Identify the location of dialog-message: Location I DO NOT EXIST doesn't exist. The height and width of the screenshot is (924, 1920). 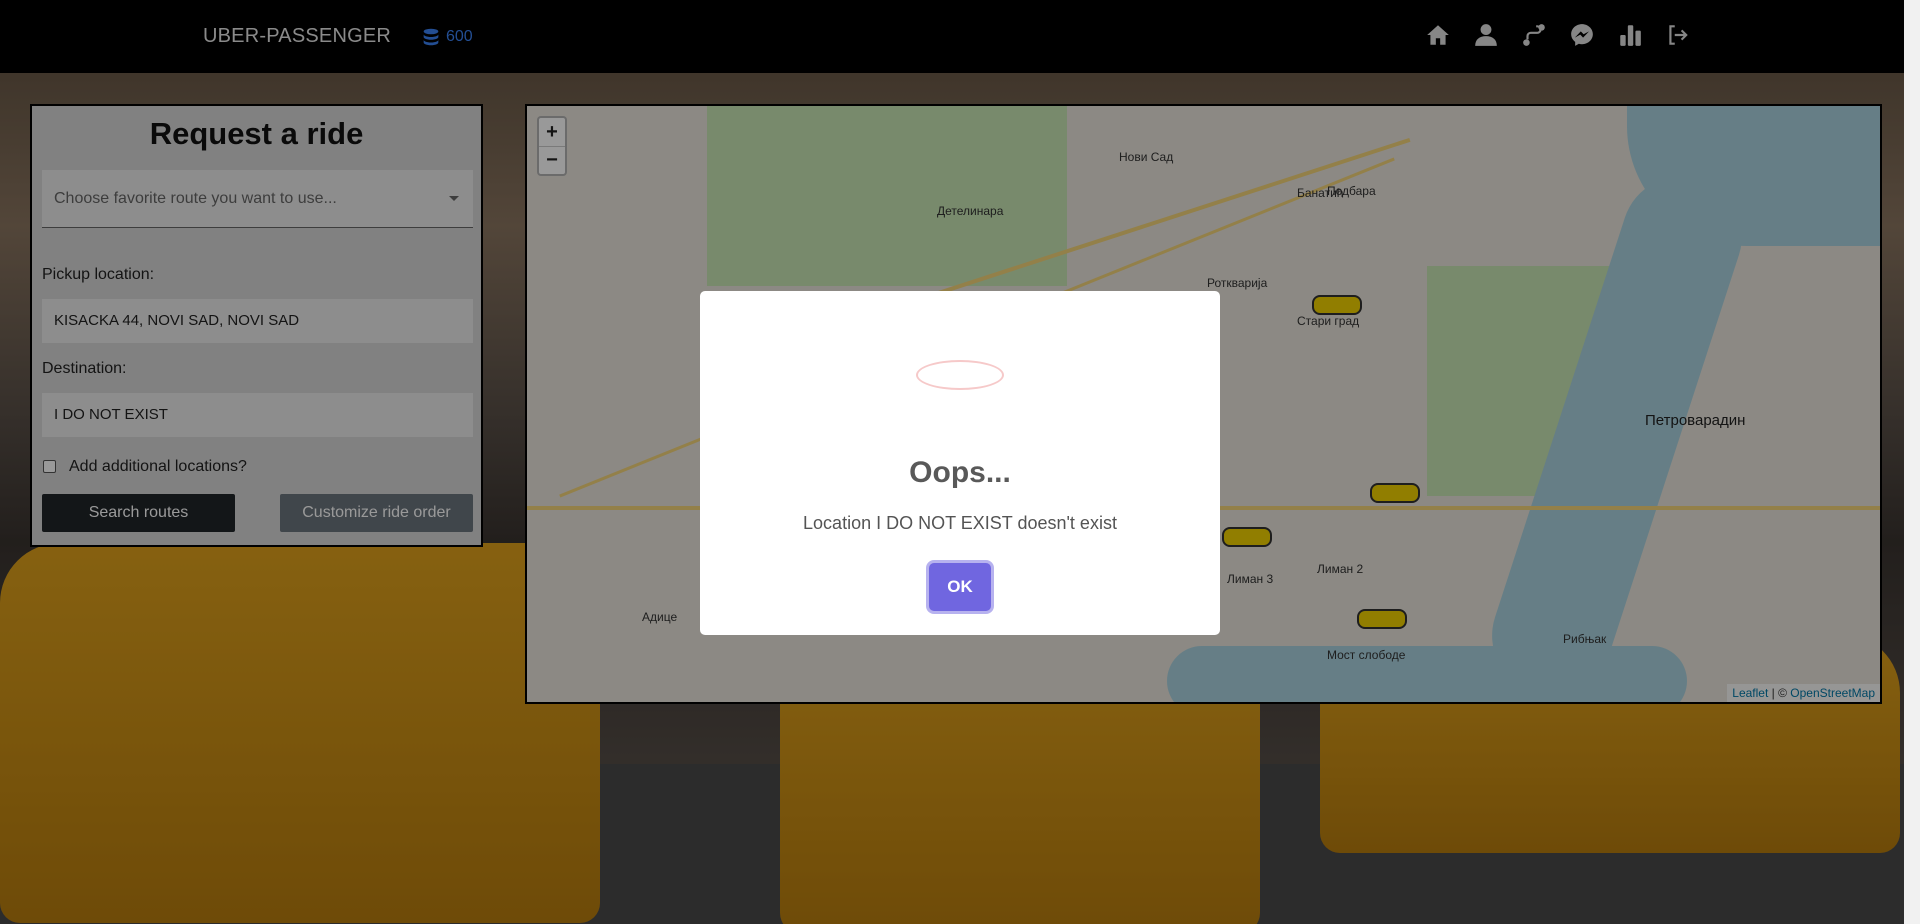
(960, 523).